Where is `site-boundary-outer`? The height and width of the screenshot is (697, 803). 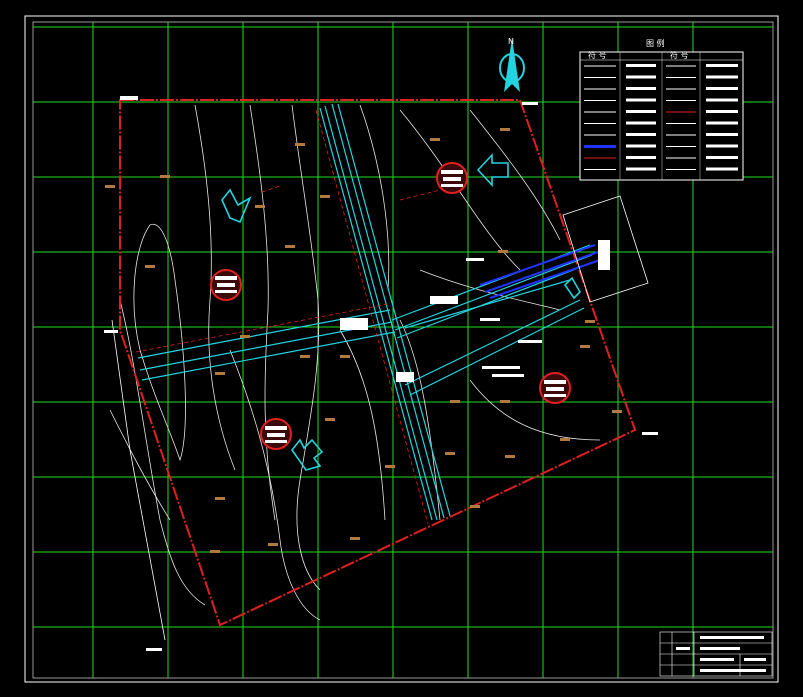
site-boundary-outer is located at coordinates (138, 480).